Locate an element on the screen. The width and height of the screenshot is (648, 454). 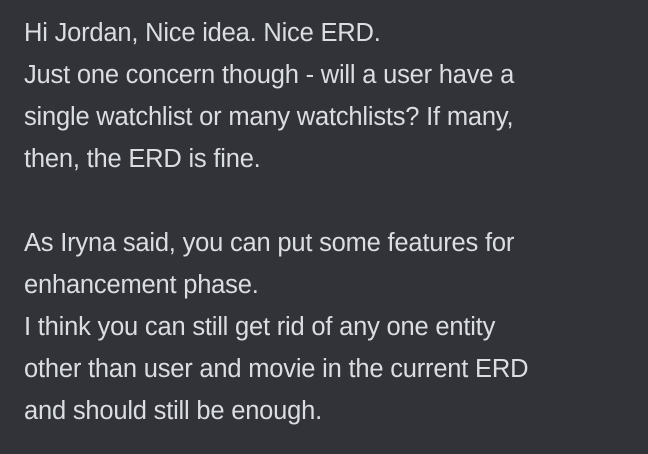
message-line: enhancement phase. is located at coordinates (141, 285).